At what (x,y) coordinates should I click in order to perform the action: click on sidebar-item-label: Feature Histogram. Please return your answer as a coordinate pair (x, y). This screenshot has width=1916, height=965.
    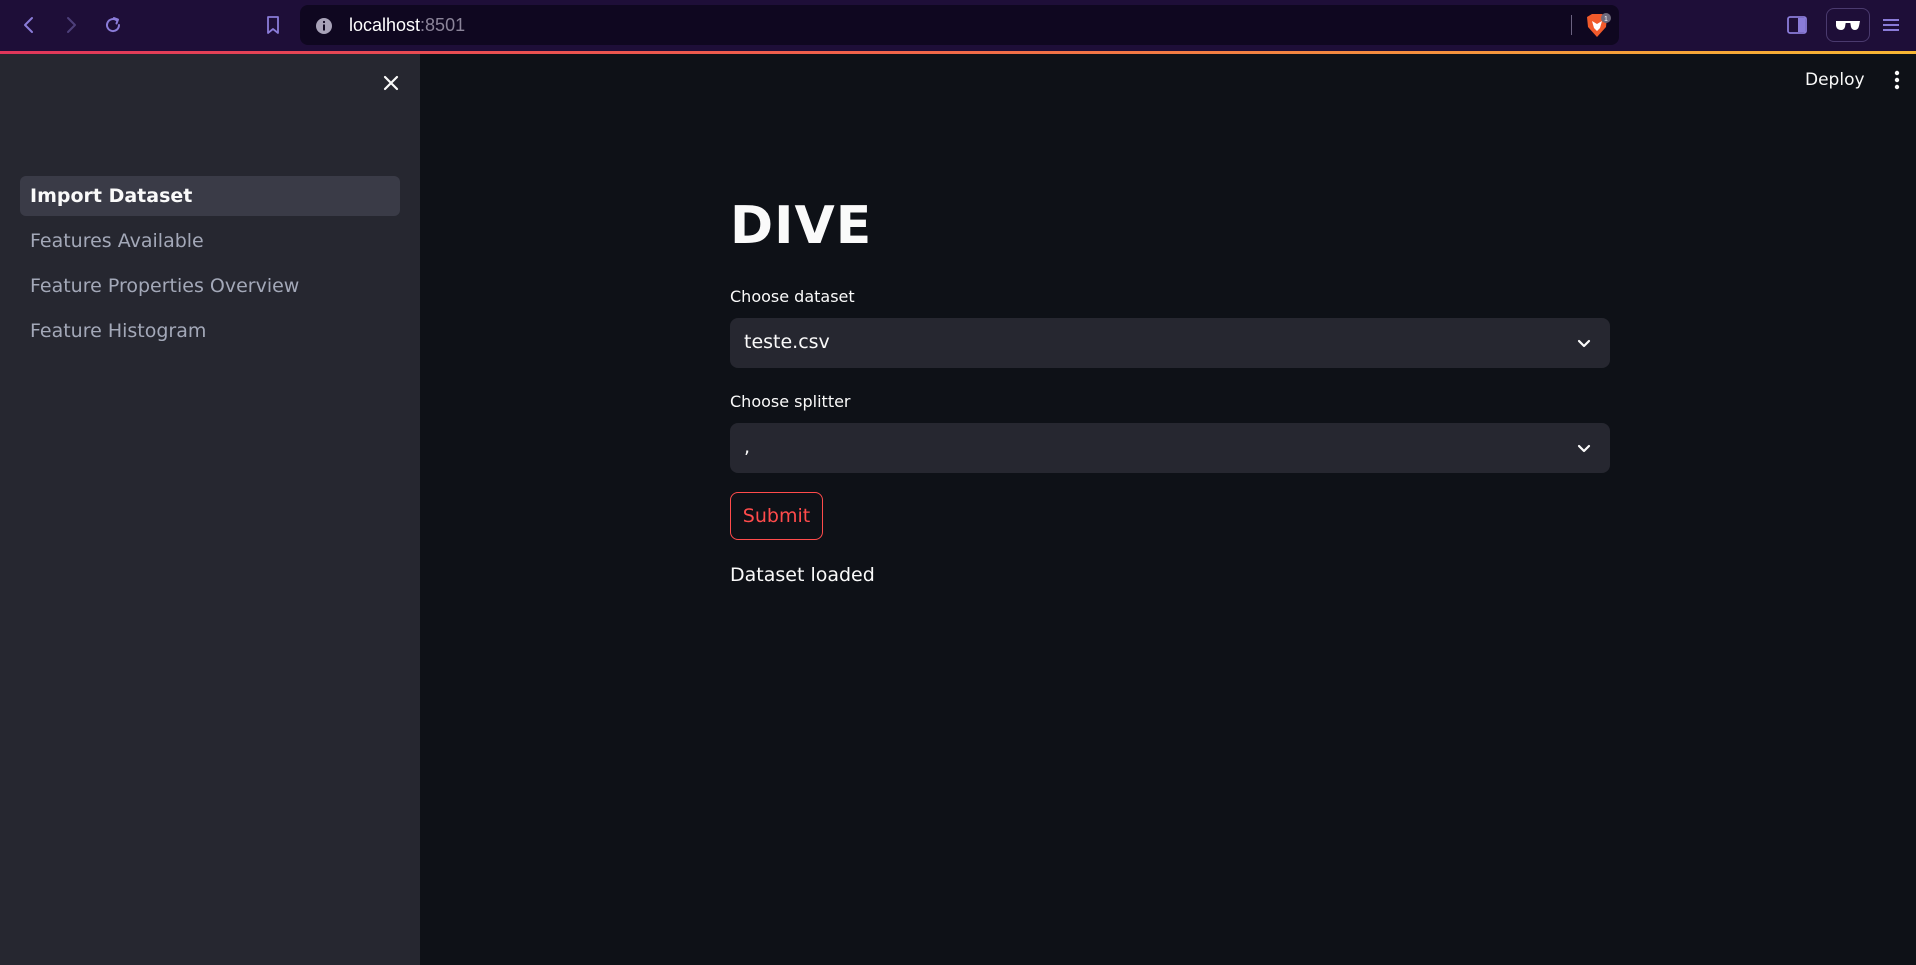
    Looking at the image, I should click on (118, 331).